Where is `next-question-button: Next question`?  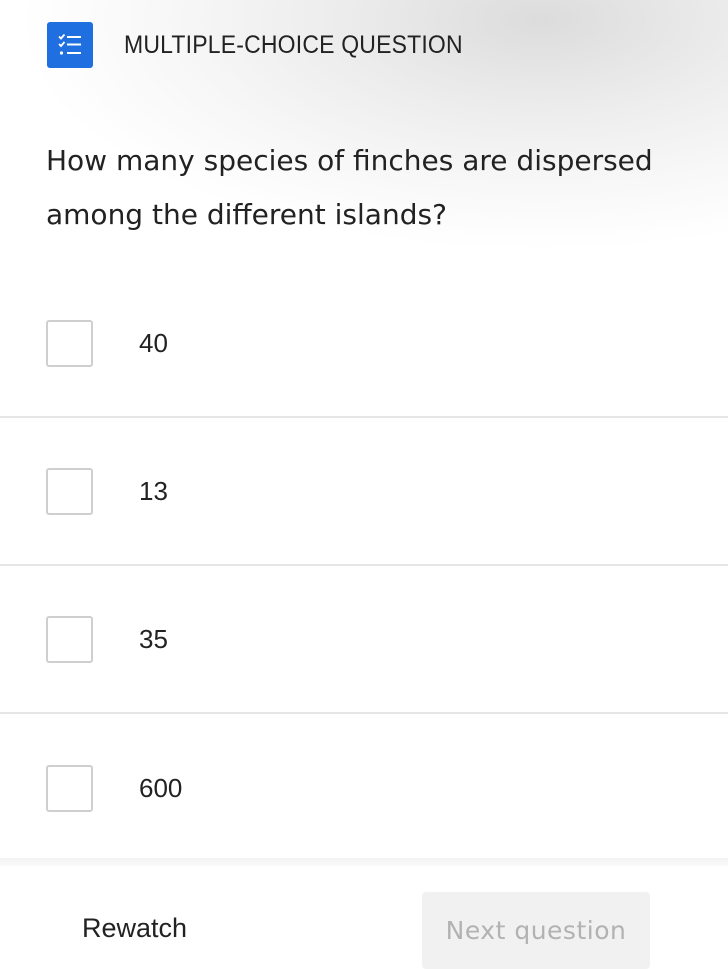 next-question-button: Next question is located at coordinates (536, 930).